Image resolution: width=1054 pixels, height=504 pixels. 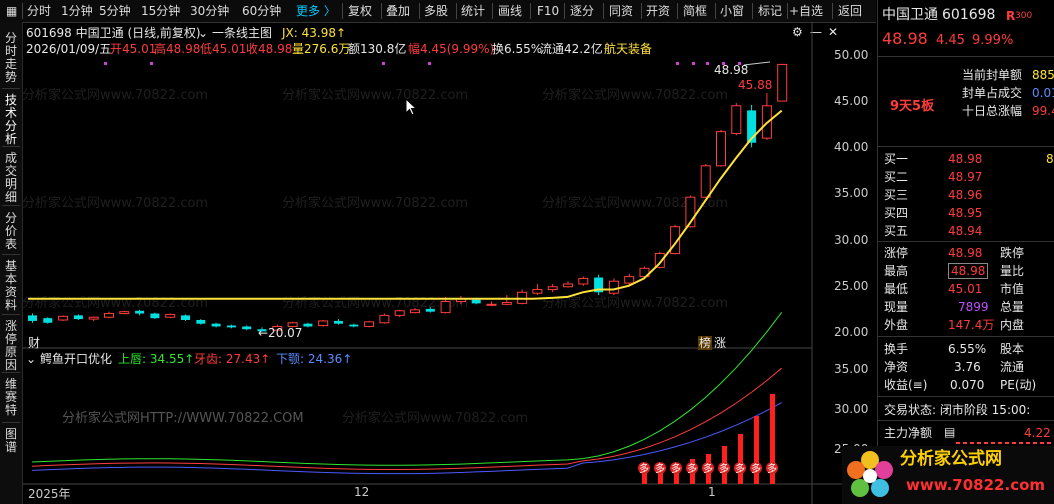 What do you see at coordinates (896, 213) in the screenshot?
I see `bid-label: 买四` at bounding box center [896, 213].